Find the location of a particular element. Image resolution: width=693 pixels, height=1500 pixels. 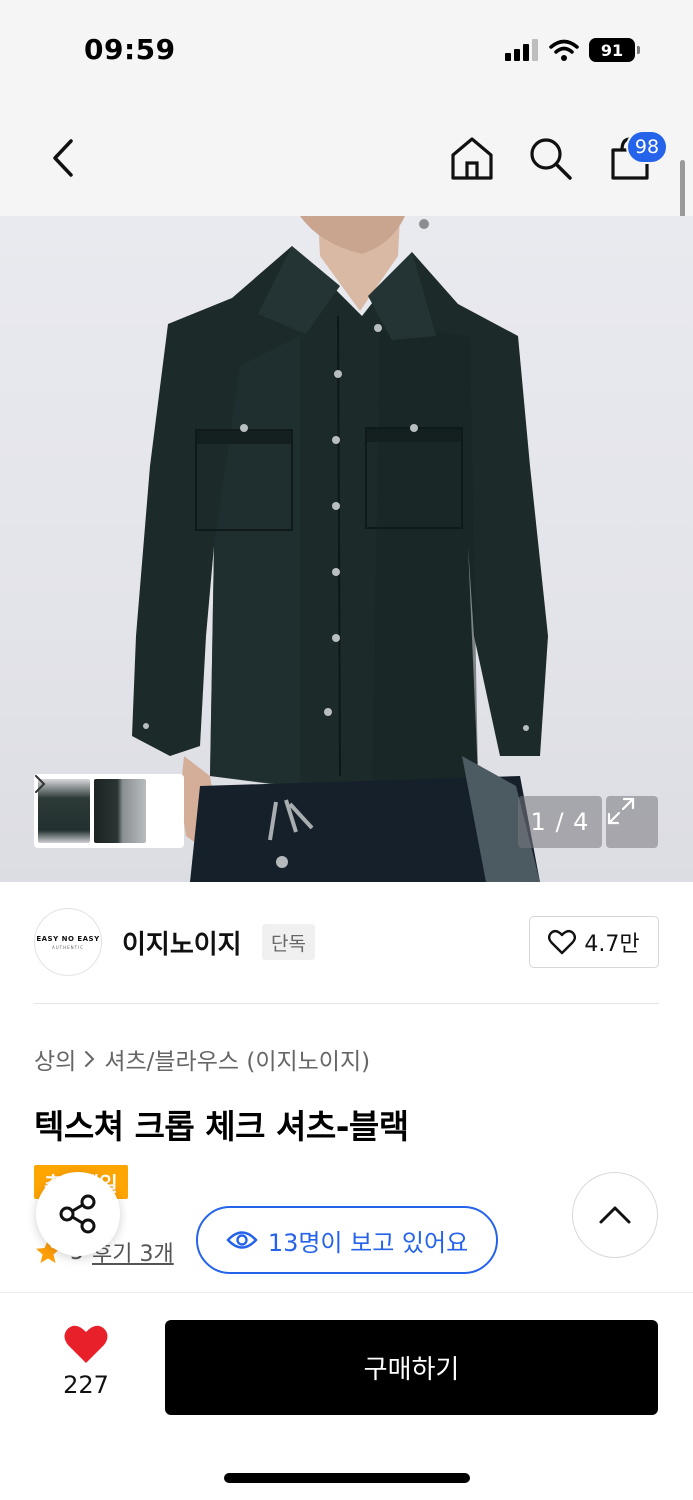

category-breadcrumb: 상의 셔츠/블라우스 (이지노이지) is located at coordinates (202, 1059).